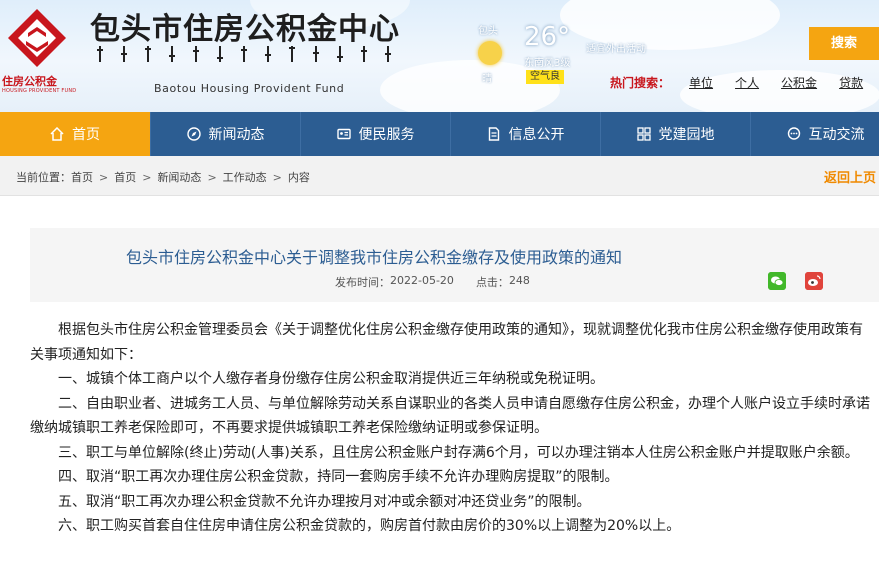 This screenshot has height=565, width=879. I want to click on mongolian-script-logo, so click(244, 54).